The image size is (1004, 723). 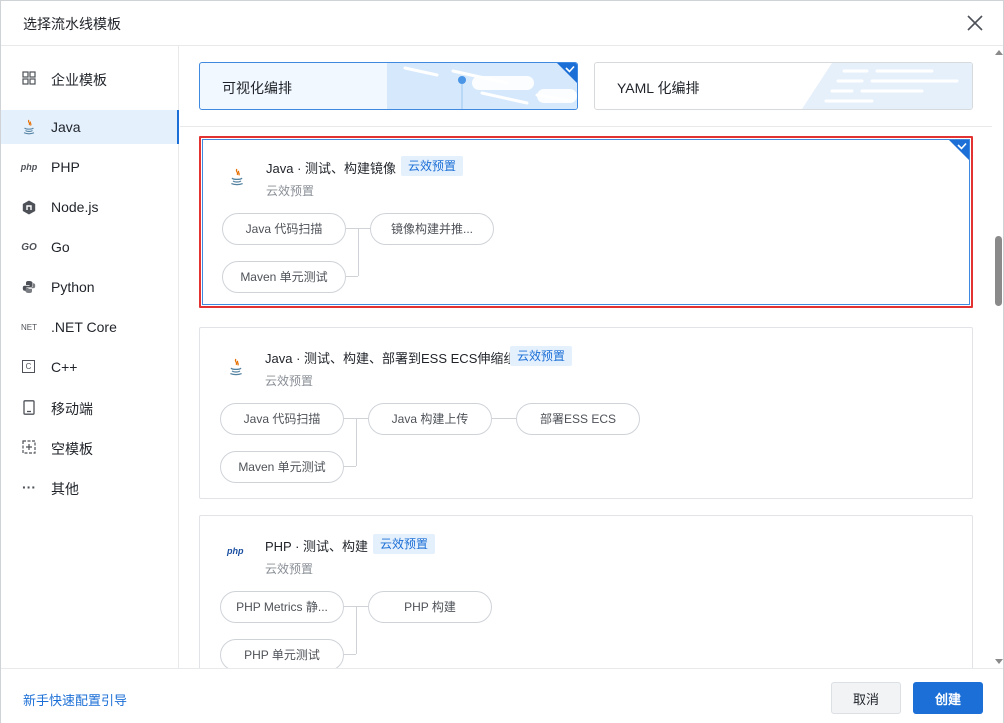 I want to click on mobile-icon, so click(x=29, y=407).